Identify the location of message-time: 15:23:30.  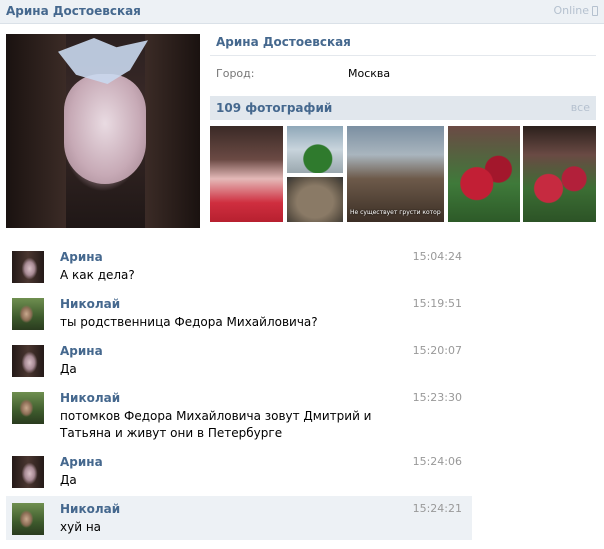
(437, 397).